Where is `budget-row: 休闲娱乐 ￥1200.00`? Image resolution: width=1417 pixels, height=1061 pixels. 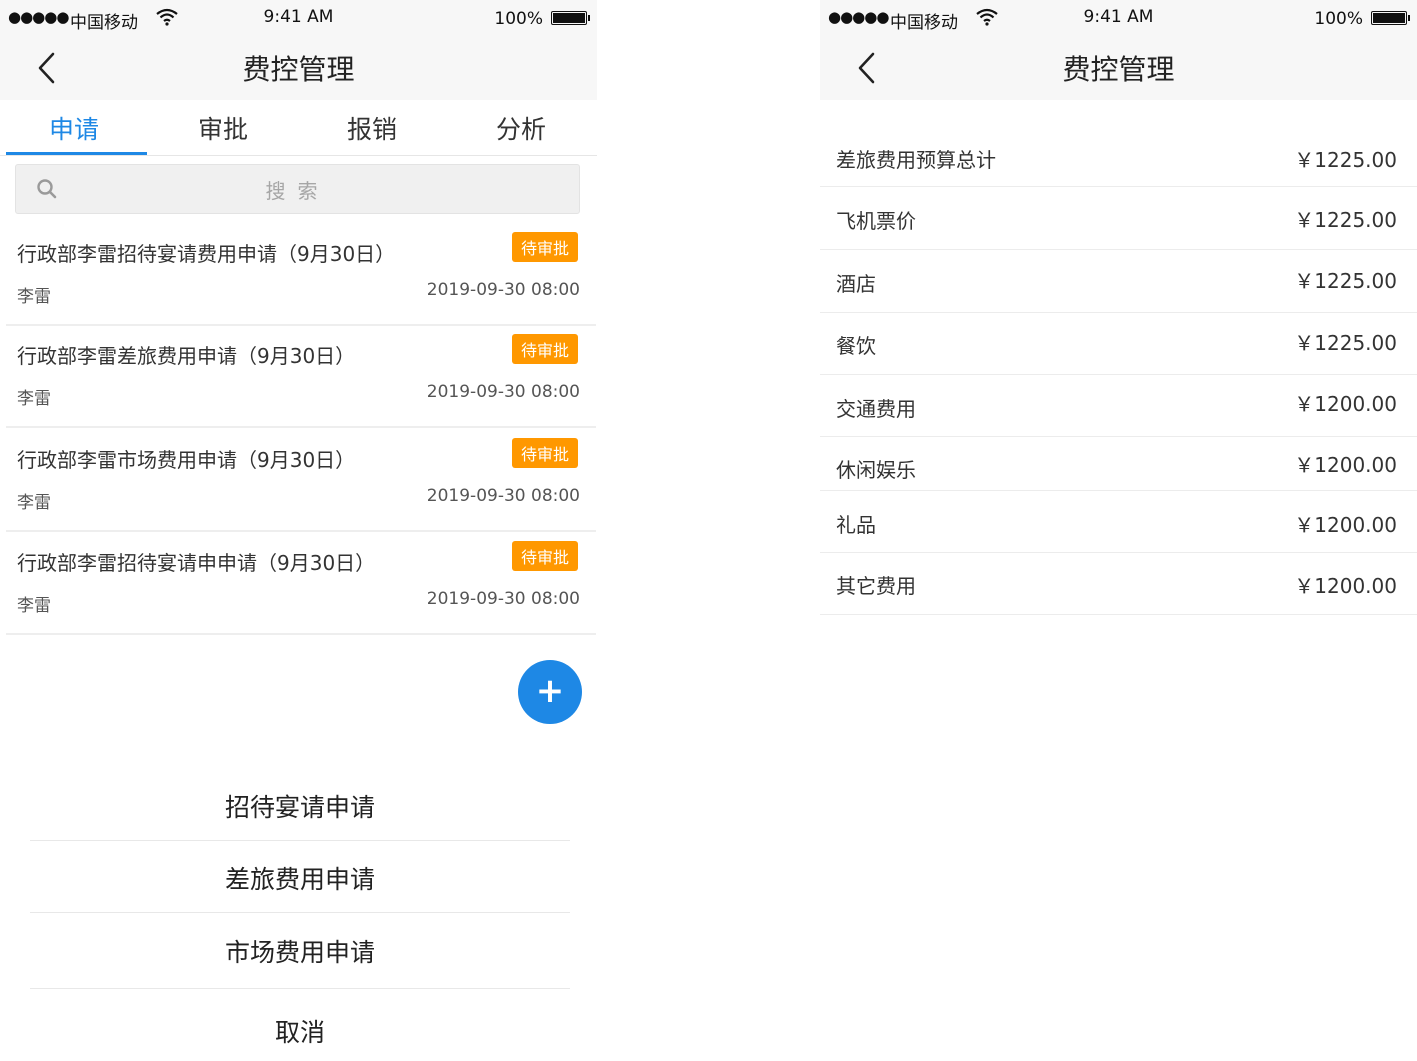
budget-row: 休闲娱乐 ￥1200.00 is located at coordinates (1118, 464).